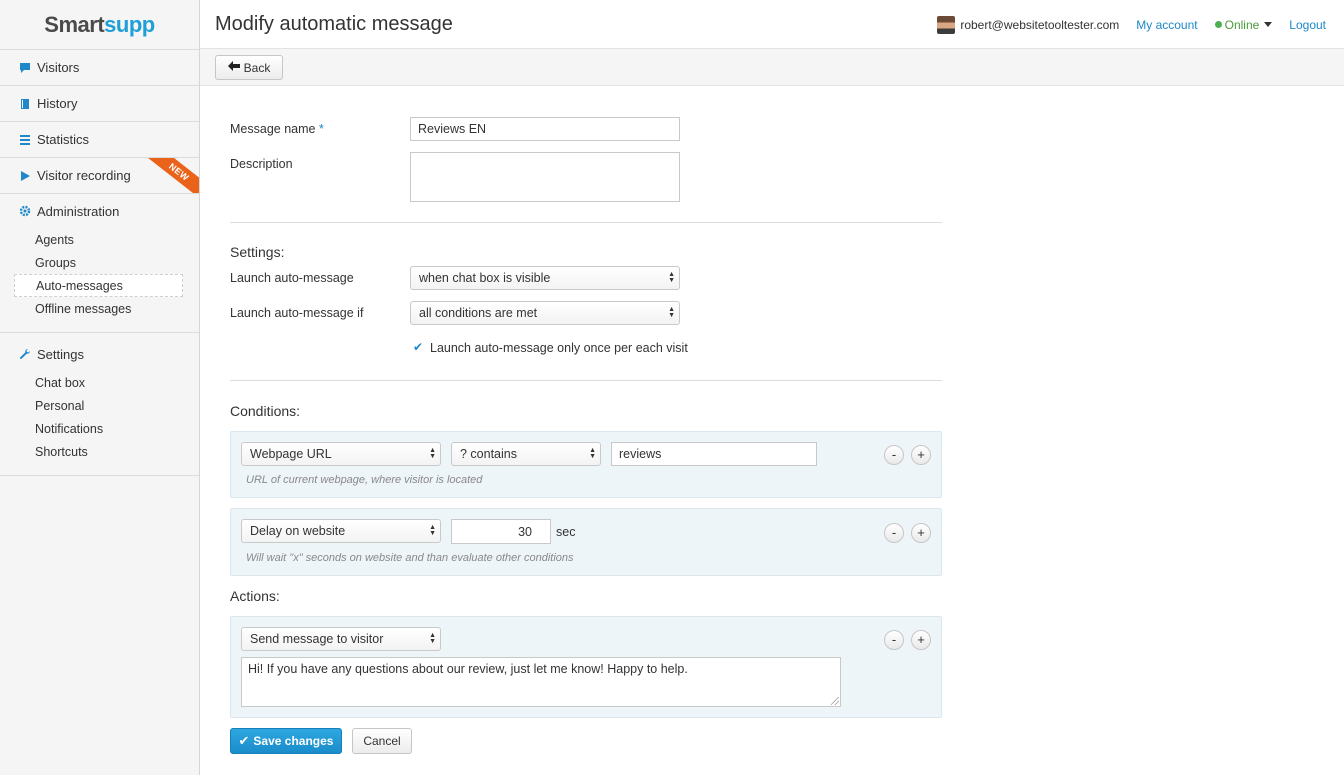 The width and height of the screenshot is (1344, 775). I want to click on sidebar-subitem-offline-messages: Offline messages, so click(98, 308).